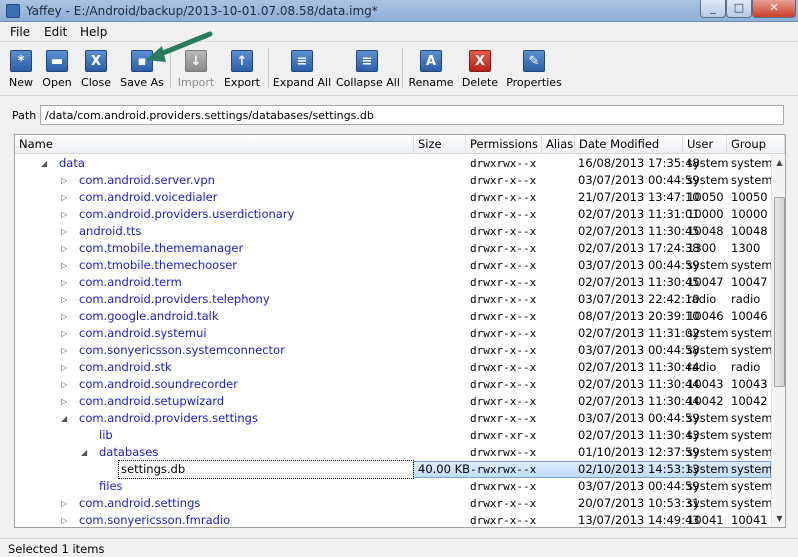 This screenshot has width=798, height=557. What do you see at coordinates (20, 32) in the screenshot?
I see `menu-file: File` at bounding box center [20, 32].